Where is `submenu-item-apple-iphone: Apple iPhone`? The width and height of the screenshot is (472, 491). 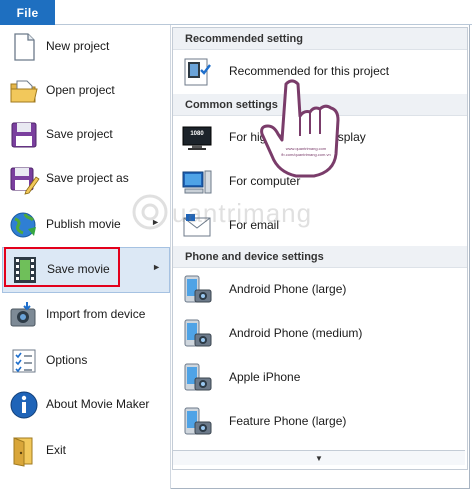 submenu-item-apple-iphone: Apple iPhone is located at coordinates (320, 378).